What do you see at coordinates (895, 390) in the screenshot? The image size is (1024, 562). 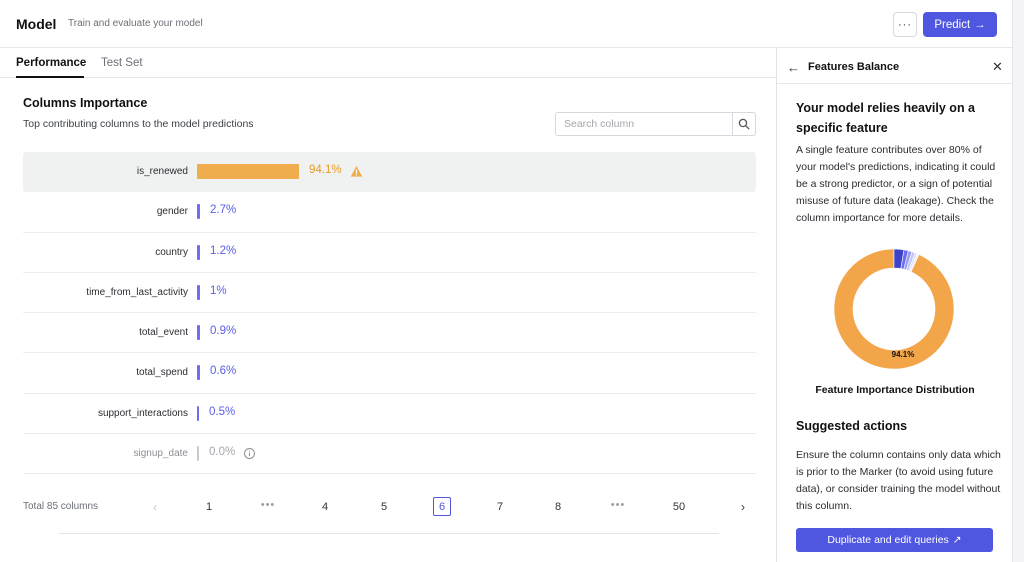 I see `donut-caption: Feature Importance Distribution` at bounding box center [895, 390].